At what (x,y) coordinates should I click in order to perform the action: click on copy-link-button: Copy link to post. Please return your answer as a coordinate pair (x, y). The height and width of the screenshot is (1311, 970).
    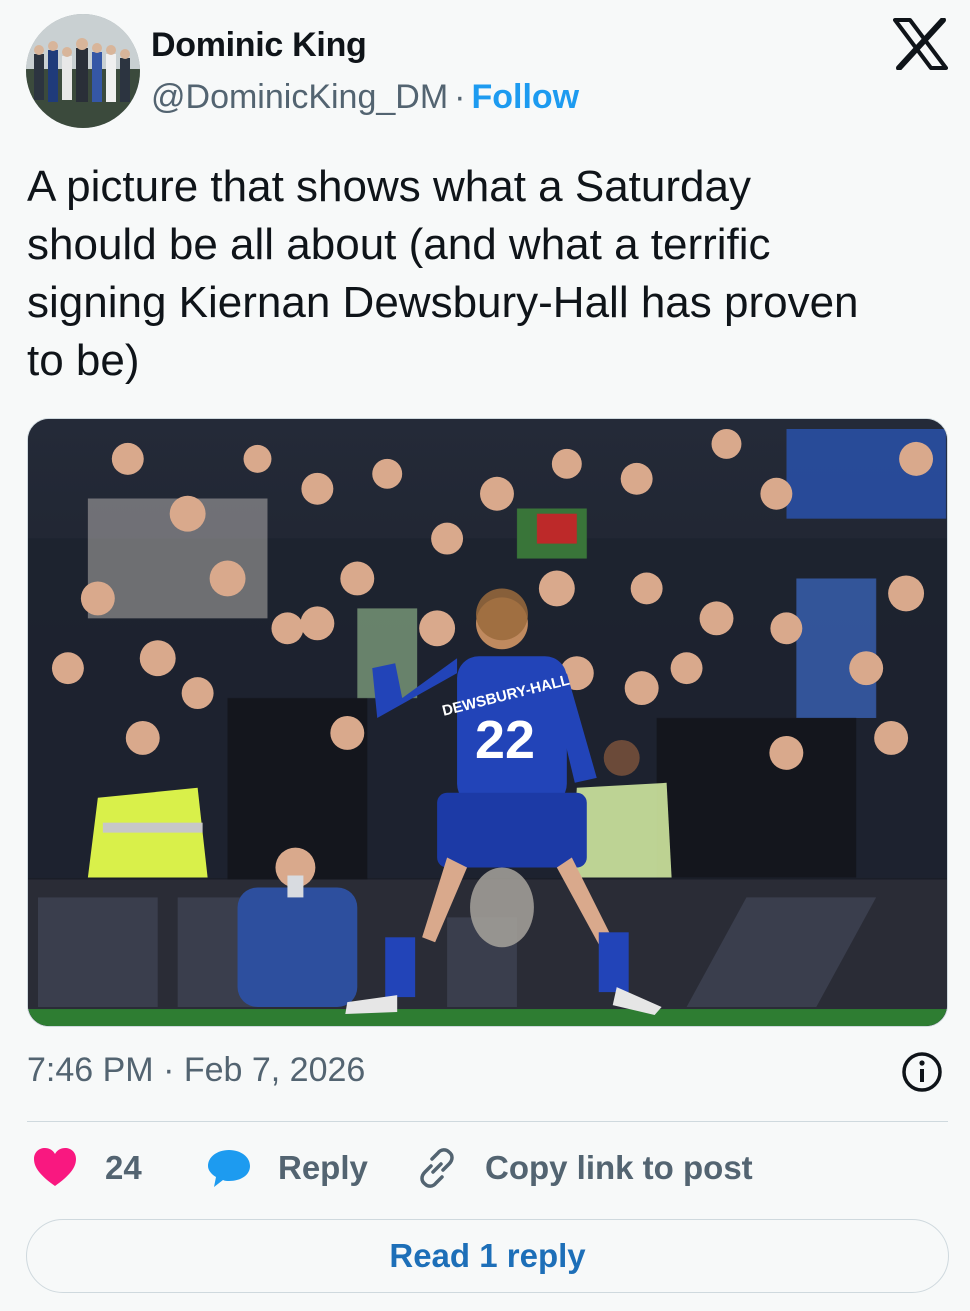
    Looking at the image, I should click on (584, 1168).